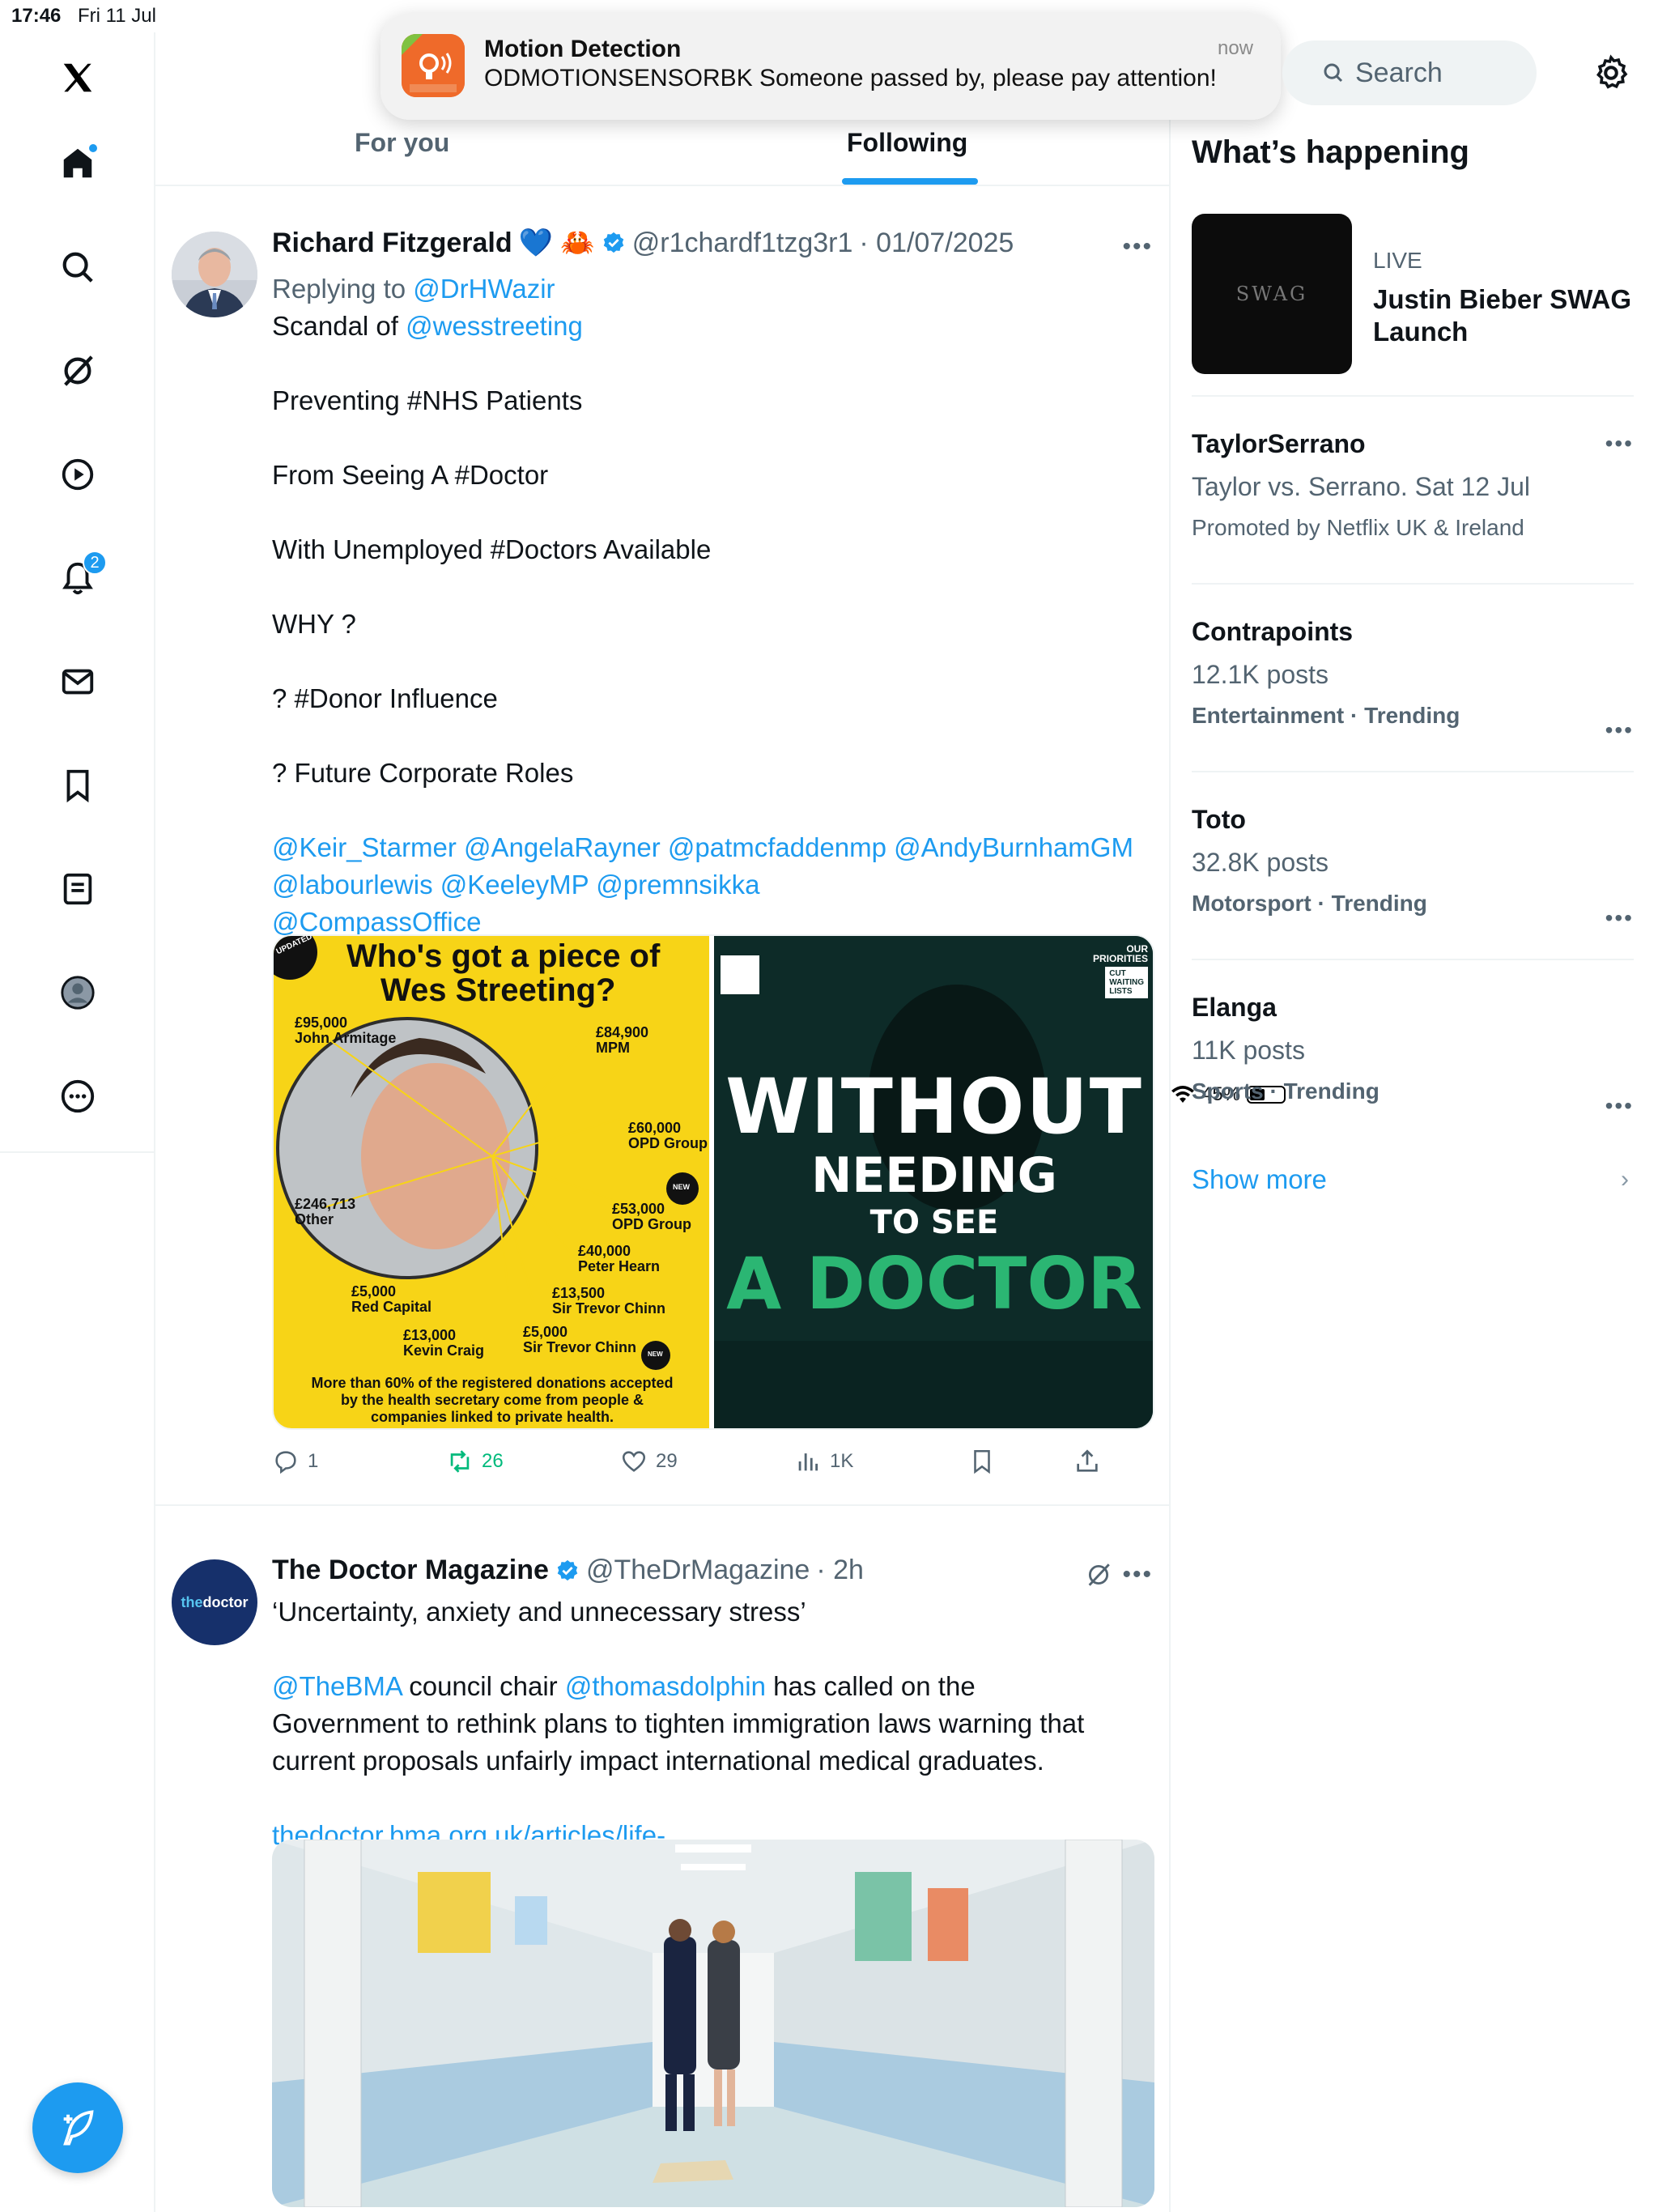 This screenshot has height=2212, width=1658. What do you see at coordinates (78, 475) in the screenshot?
I see `video-icon` at bounding box center [78, 475].